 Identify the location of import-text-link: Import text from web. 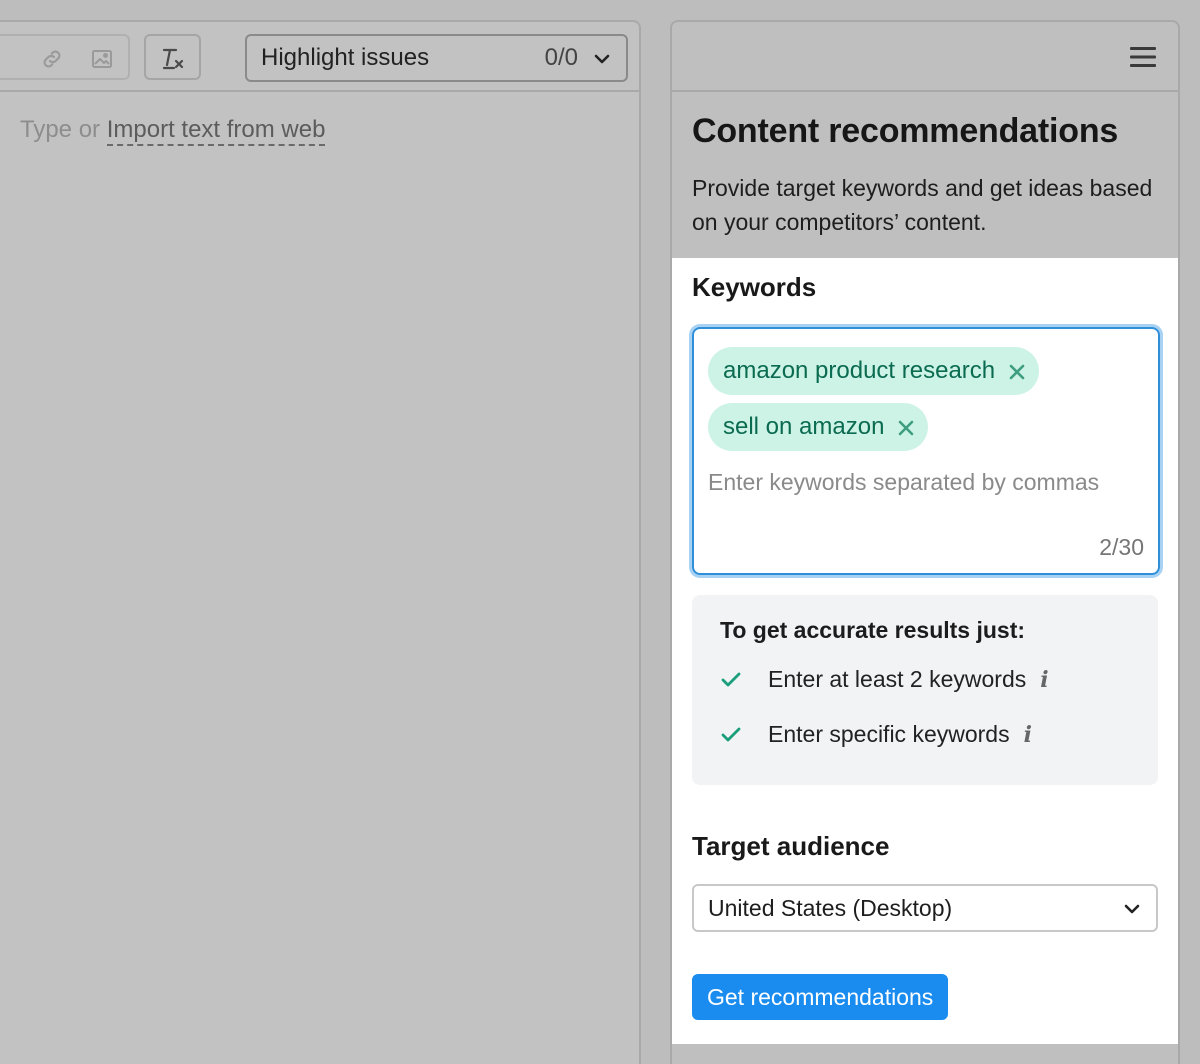
(216, 131).